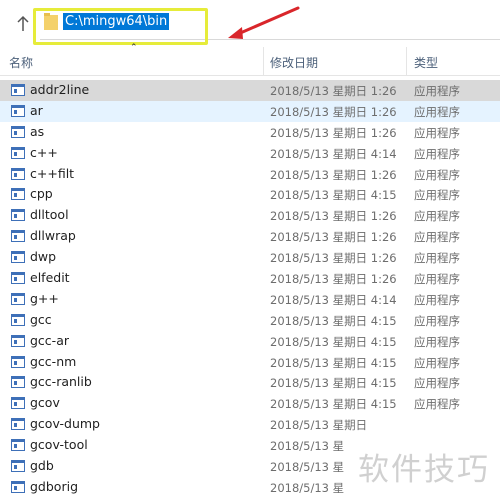 The width and height of the screenshot is (500, 500). What do you see at coordinates (53, 361) in the screenshot?
I see `file-name: gcc-nm` at bounding box center [53, 361].